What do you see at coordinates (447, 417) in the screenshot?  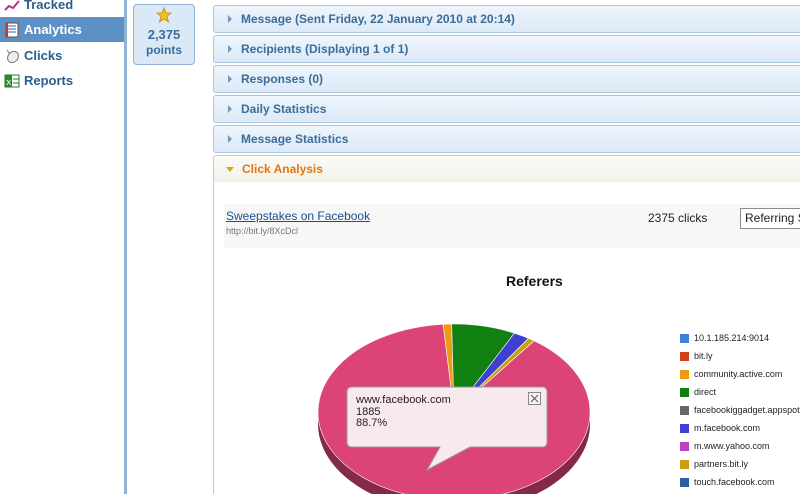 I see `tooltip: www.facebook.com 1885 88.7%` at bounding box center [447, 417].